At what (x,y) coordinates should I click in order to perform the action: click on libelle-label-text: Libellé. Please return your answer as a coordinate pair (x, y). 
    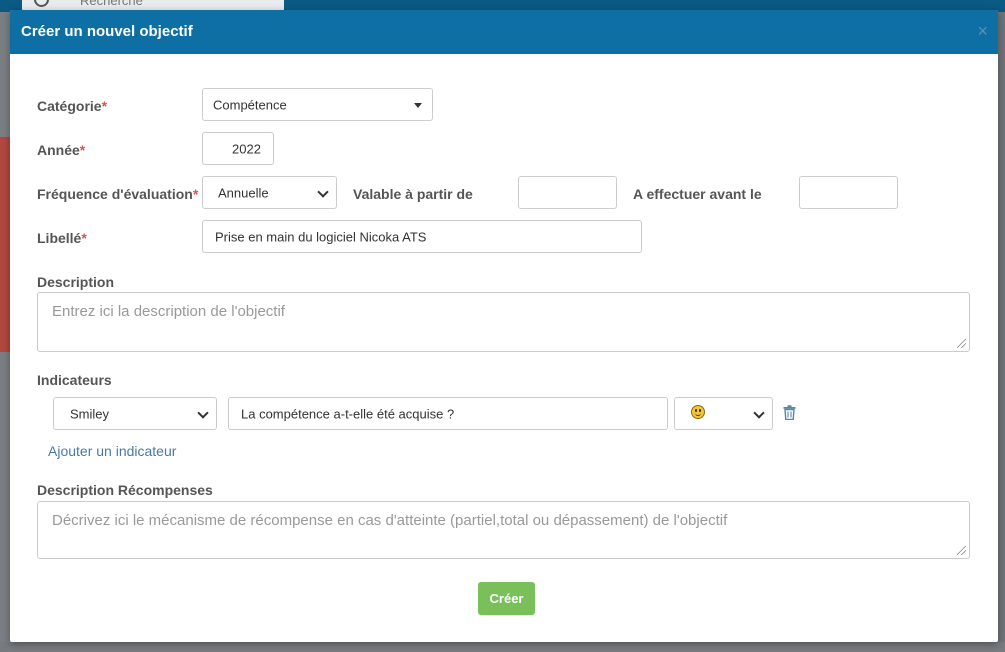
    Looking at the image, I should click on (59, 238).